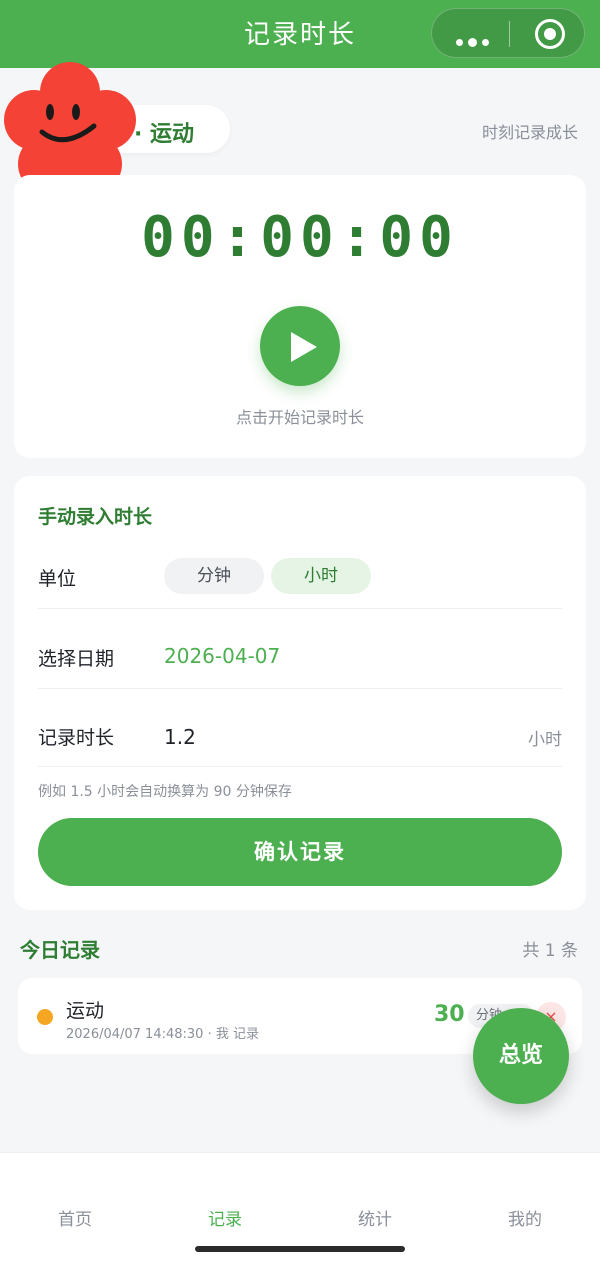 This screenshot has height=1262, width=600. What do you see at coordinates (60, 950) in the screenshot?
I see `today-records-title: 今日记录` at bounding box center [60, 950].